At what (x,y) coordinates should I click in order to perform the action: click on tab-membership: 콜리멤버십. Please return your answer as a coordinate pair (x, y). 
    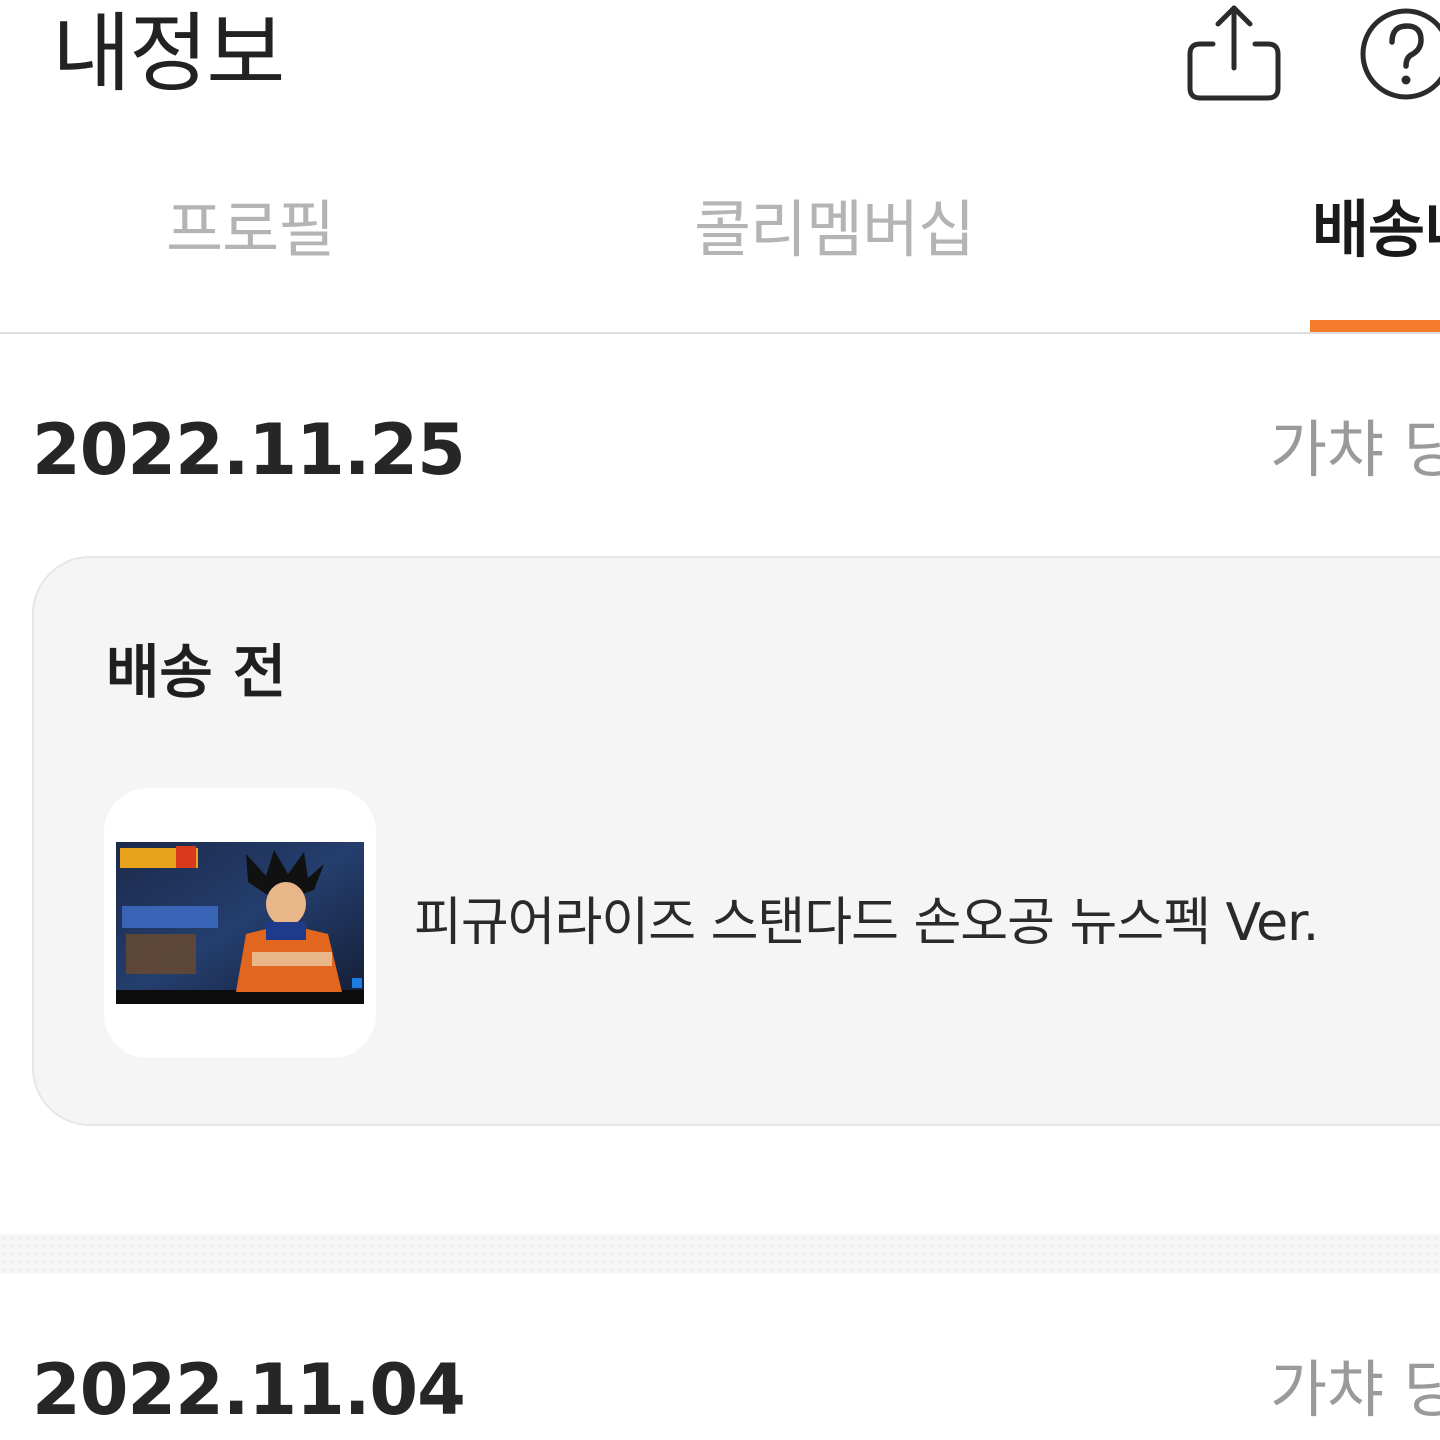
    Looking at the image, I should click on (834, 230).